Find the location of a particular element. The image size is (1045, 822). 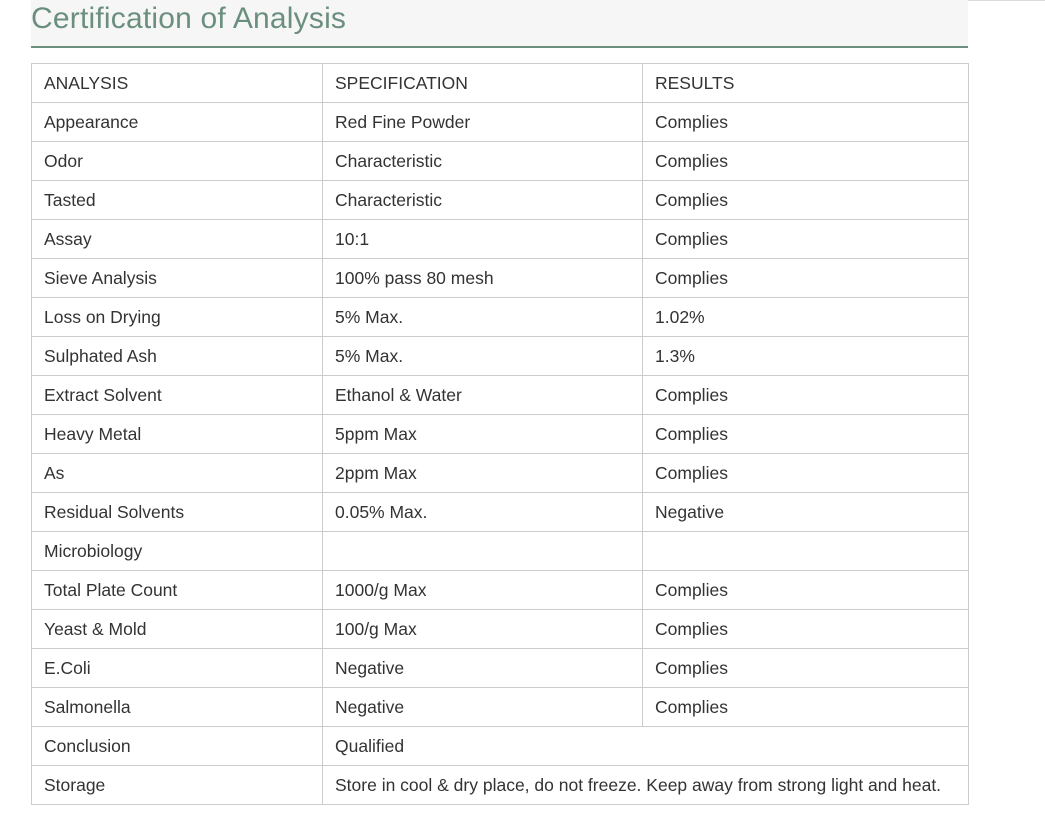

header-analysis: ANALYSIS is located at coordinates (177, 83).